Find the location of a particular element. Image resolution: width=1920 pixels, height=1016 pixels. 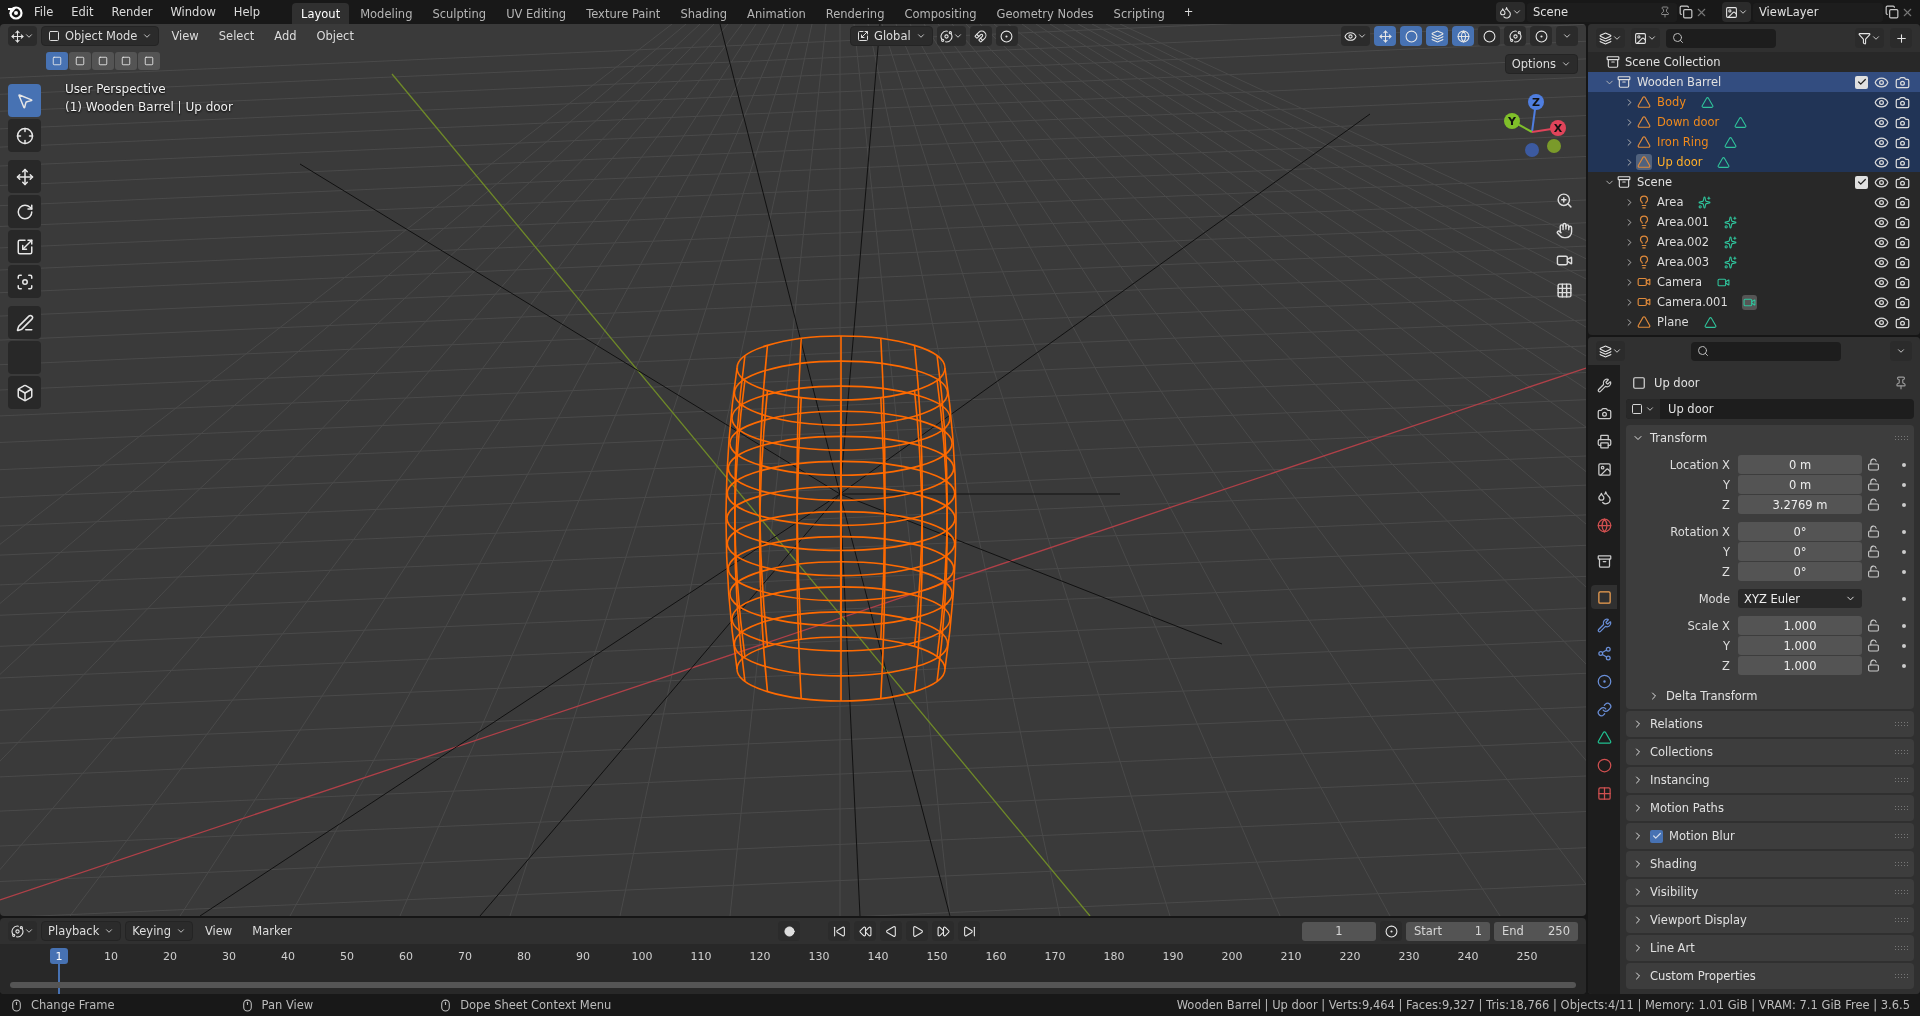

menu-item: Edit is located at coordinates (82, 12).